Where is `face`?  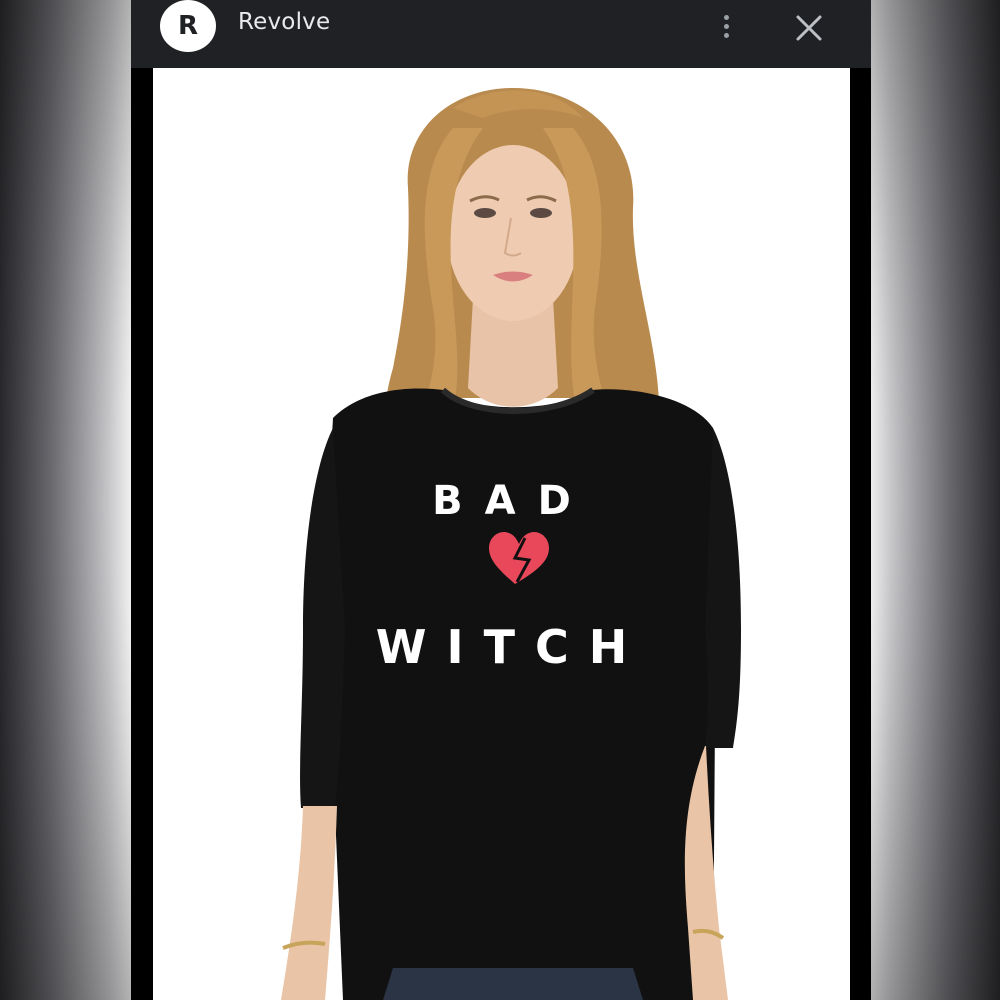
face is located at coordinates (513, 233).